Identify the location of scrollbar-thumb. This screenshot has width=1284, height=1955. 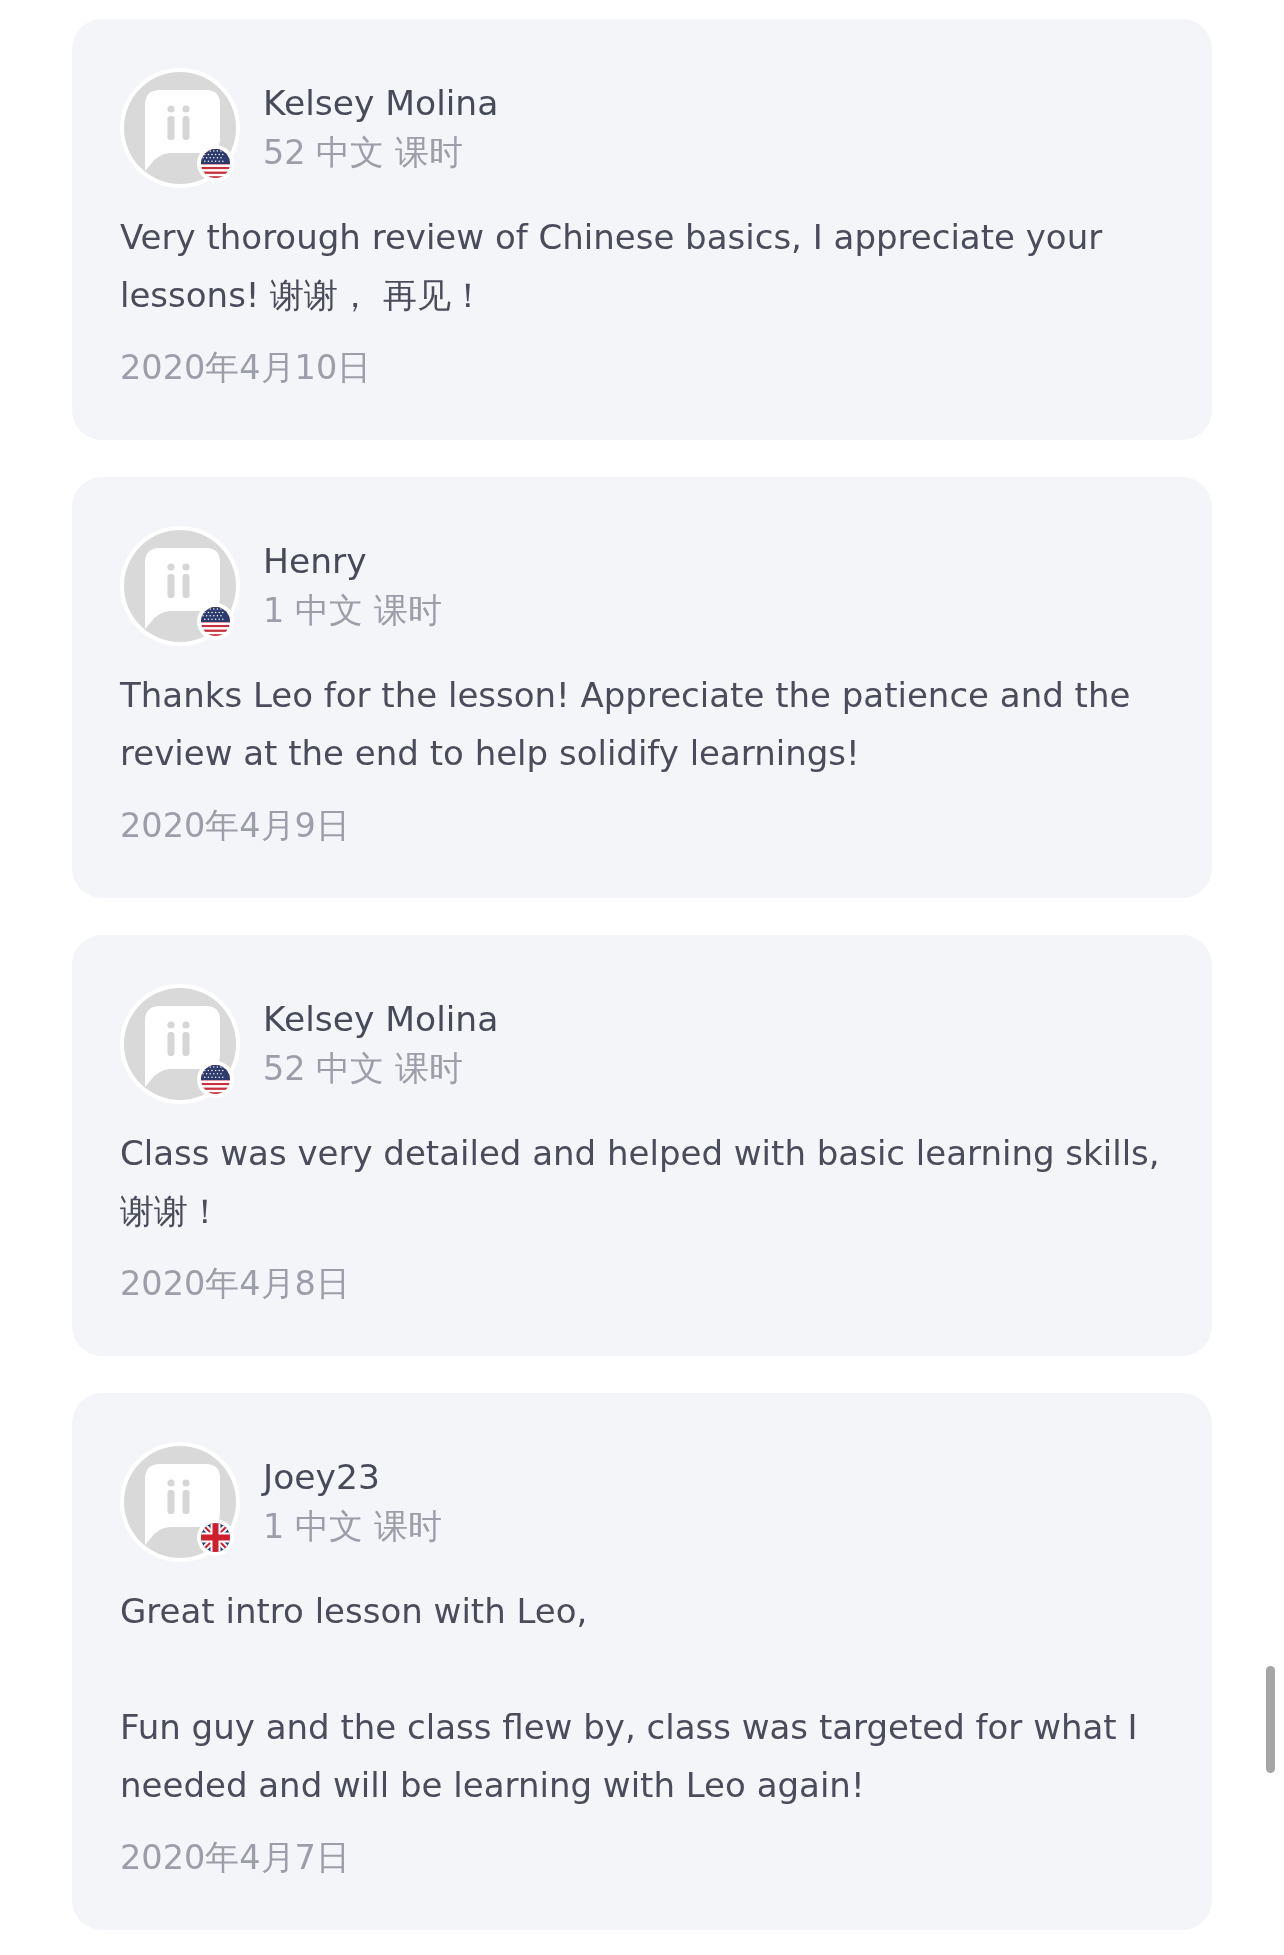
(1270, 1719).